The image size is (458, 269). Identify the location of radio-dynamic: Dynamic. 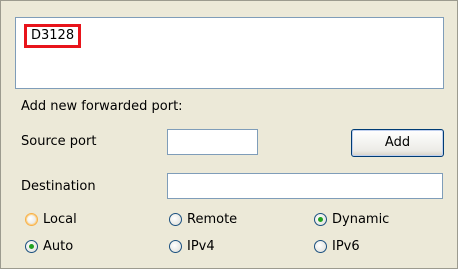
(351, 219).